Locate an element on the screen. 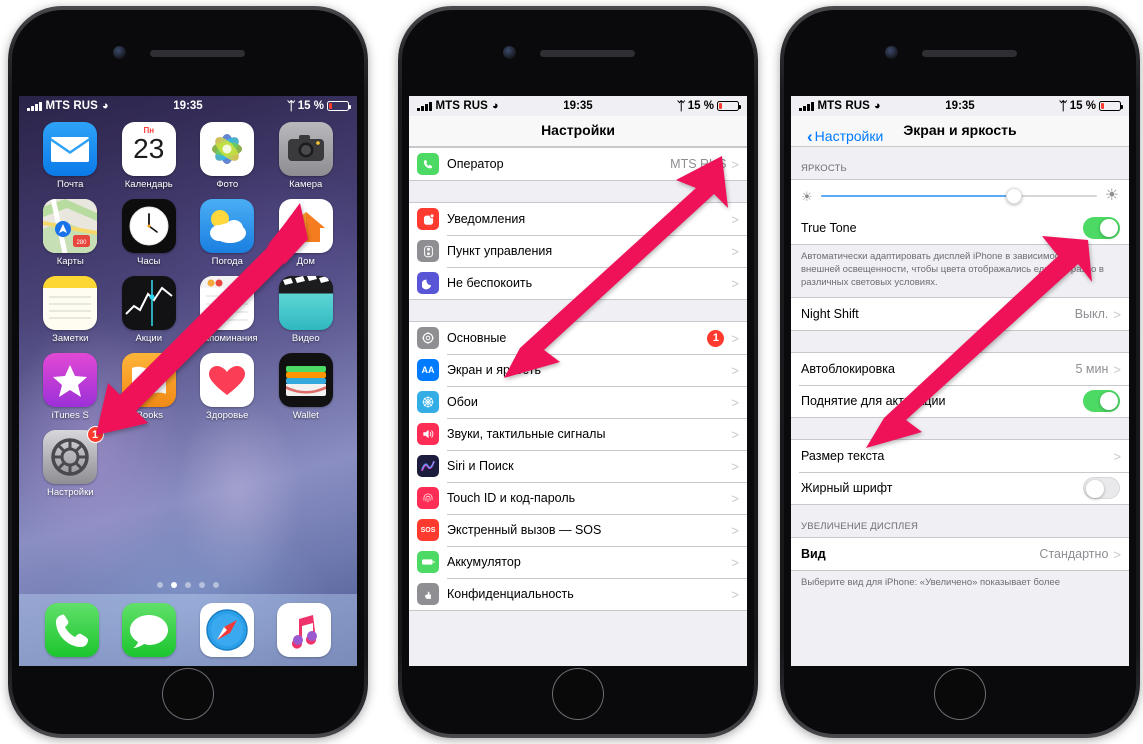  maps-icon: 280 is located at coordinates (70, 226).